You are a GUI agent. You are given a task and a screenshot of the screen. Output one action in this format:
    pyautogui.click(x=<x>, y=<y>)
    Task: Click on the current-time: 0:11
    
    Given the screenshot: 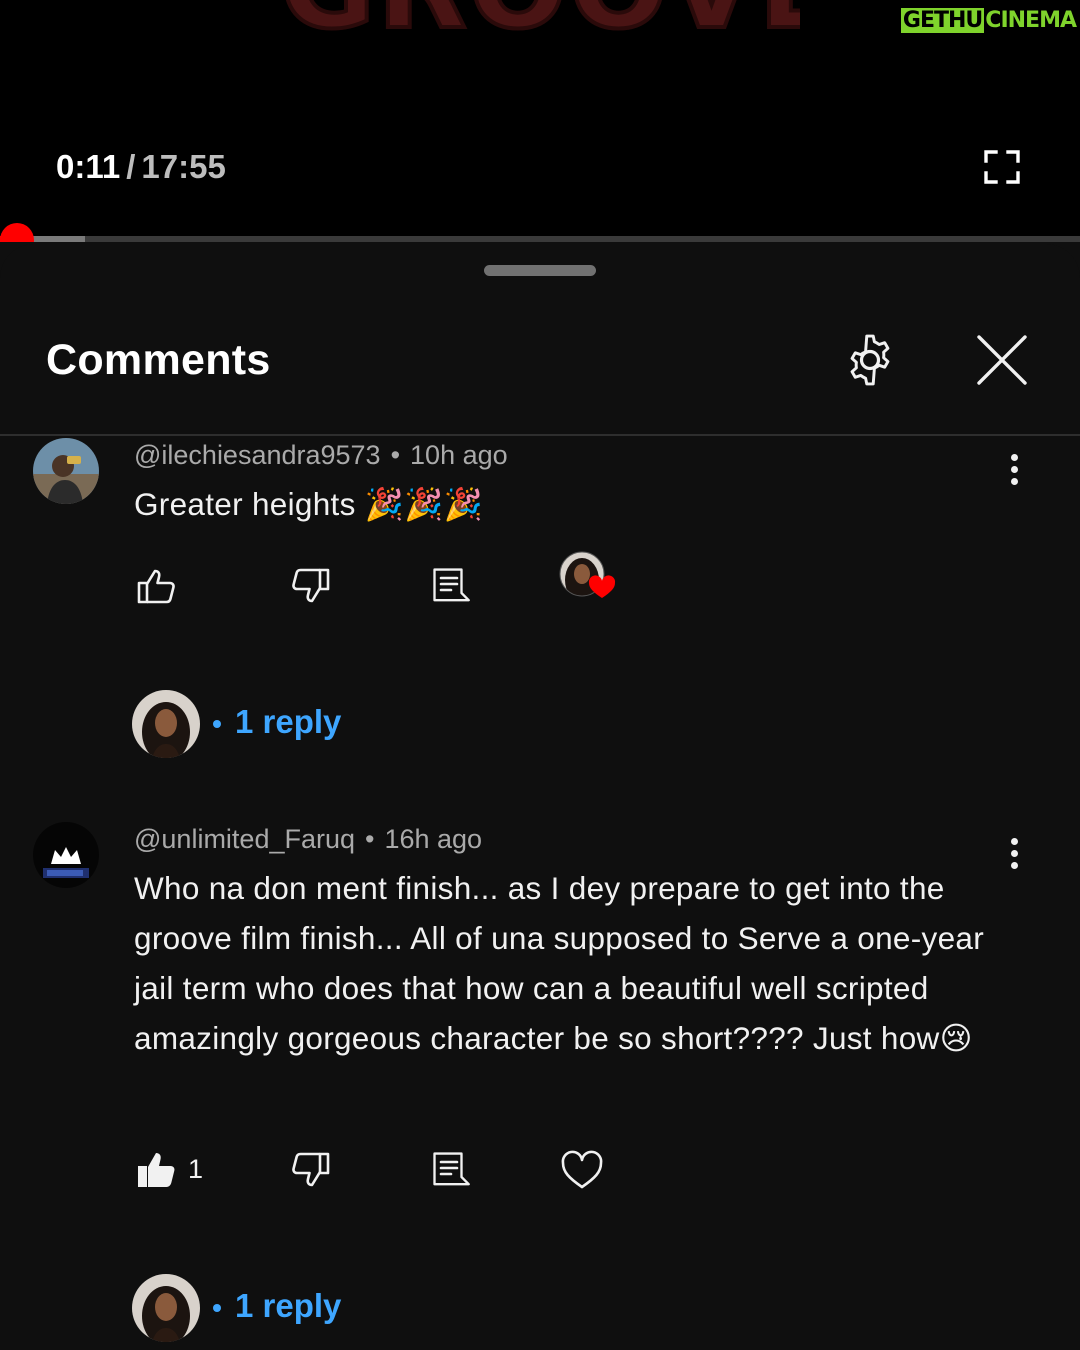 What is the action you would take?
    pyautogui.click(x=88, y=166)
    